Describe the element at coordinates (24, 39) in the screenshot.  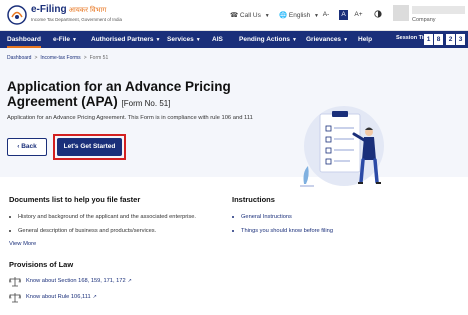
I see `nav-dashboard: Dashboard` at that location.